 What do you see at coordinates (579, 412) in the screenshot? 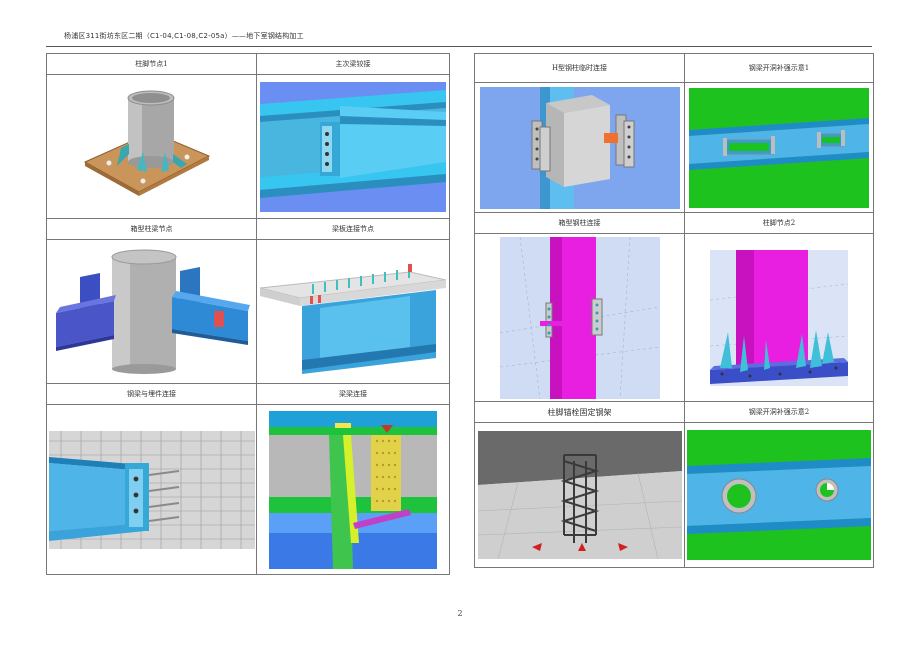
I see `figure-caption: 柱脚锚栓固定钢架` at bounding box center [579, 412].